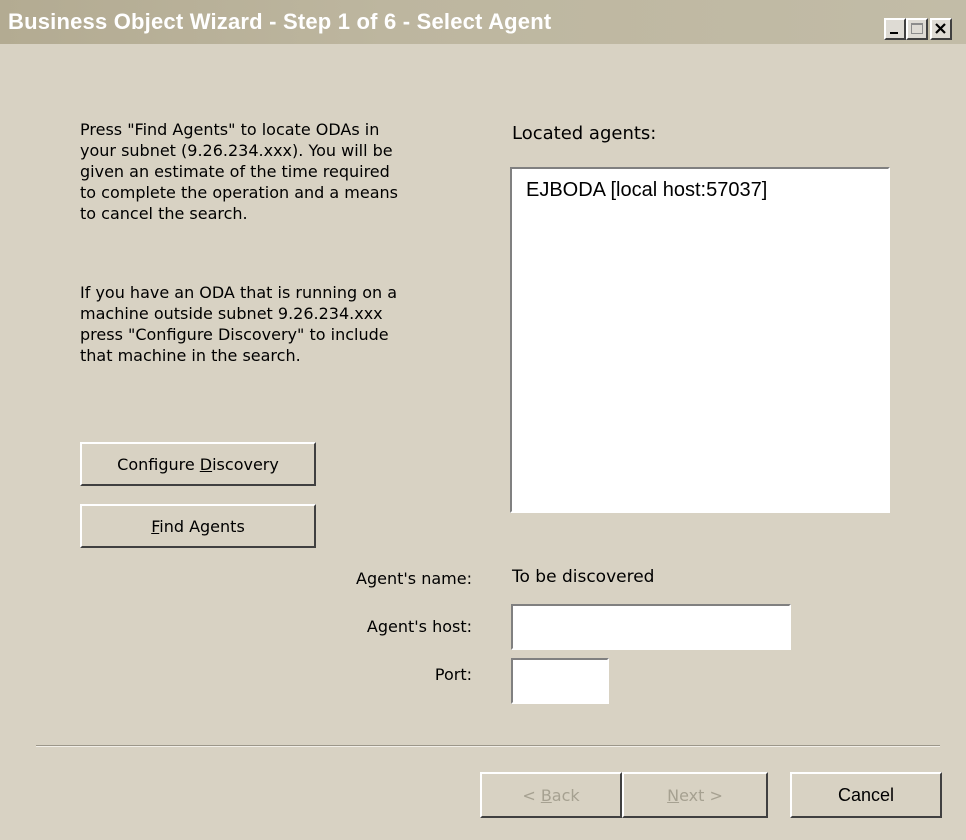 Image resolution: width=966 pixels, height=840 pixels. I want to click on back-button: < Back, so click(551, 795).